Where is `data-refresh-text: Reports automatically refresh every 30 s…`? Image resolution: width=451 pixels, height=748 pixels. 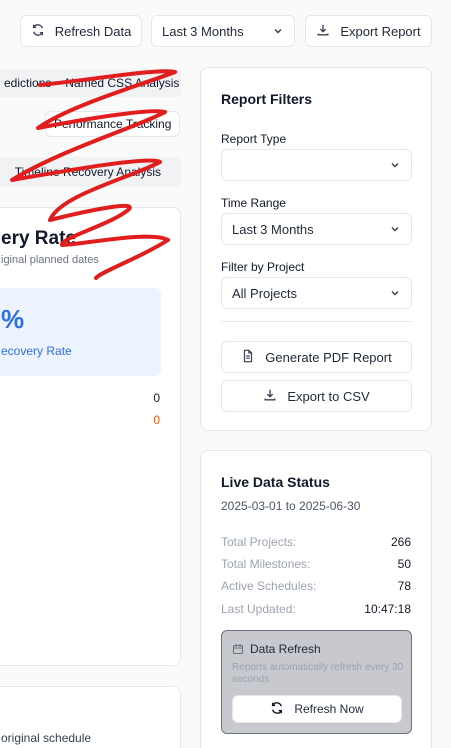 data-refresh-text: Reports automatically refresh every 30 s… is located at coordinates (318, 673).